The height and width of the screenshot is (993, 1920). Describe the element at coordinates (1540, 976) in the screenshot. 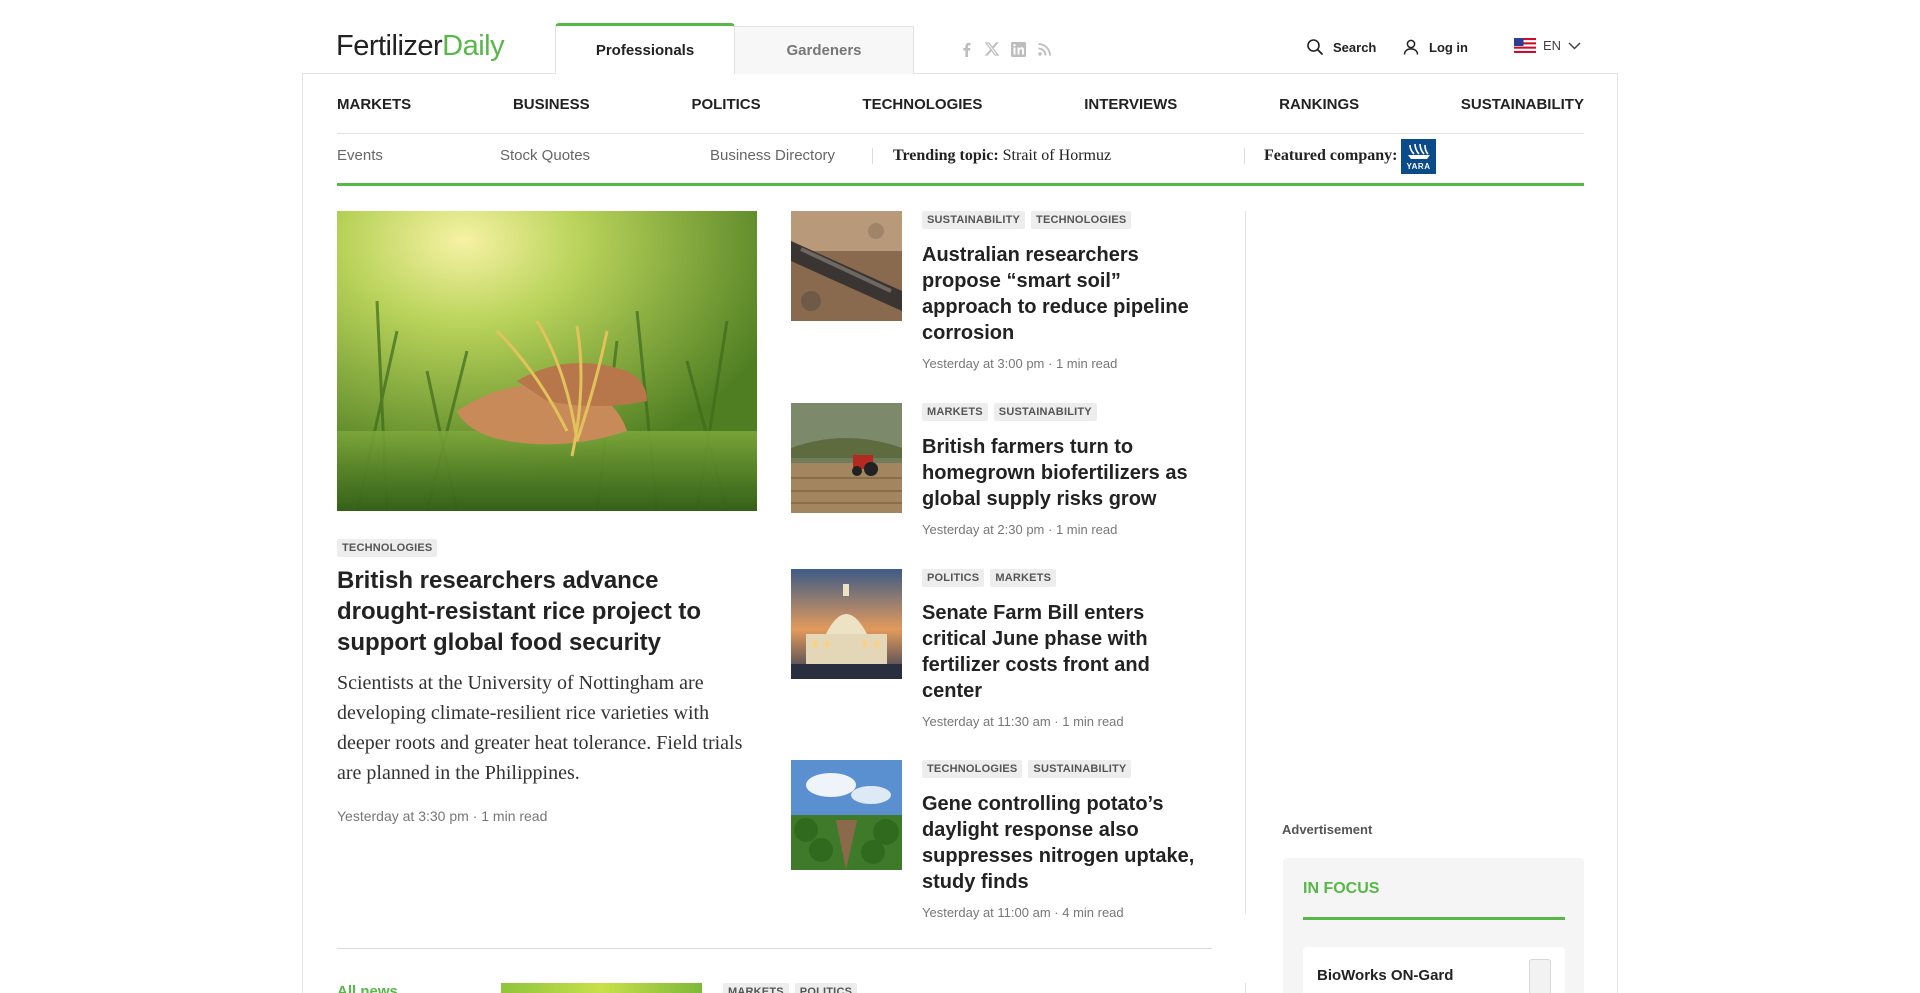

I see `product-thumbnail` at that location.